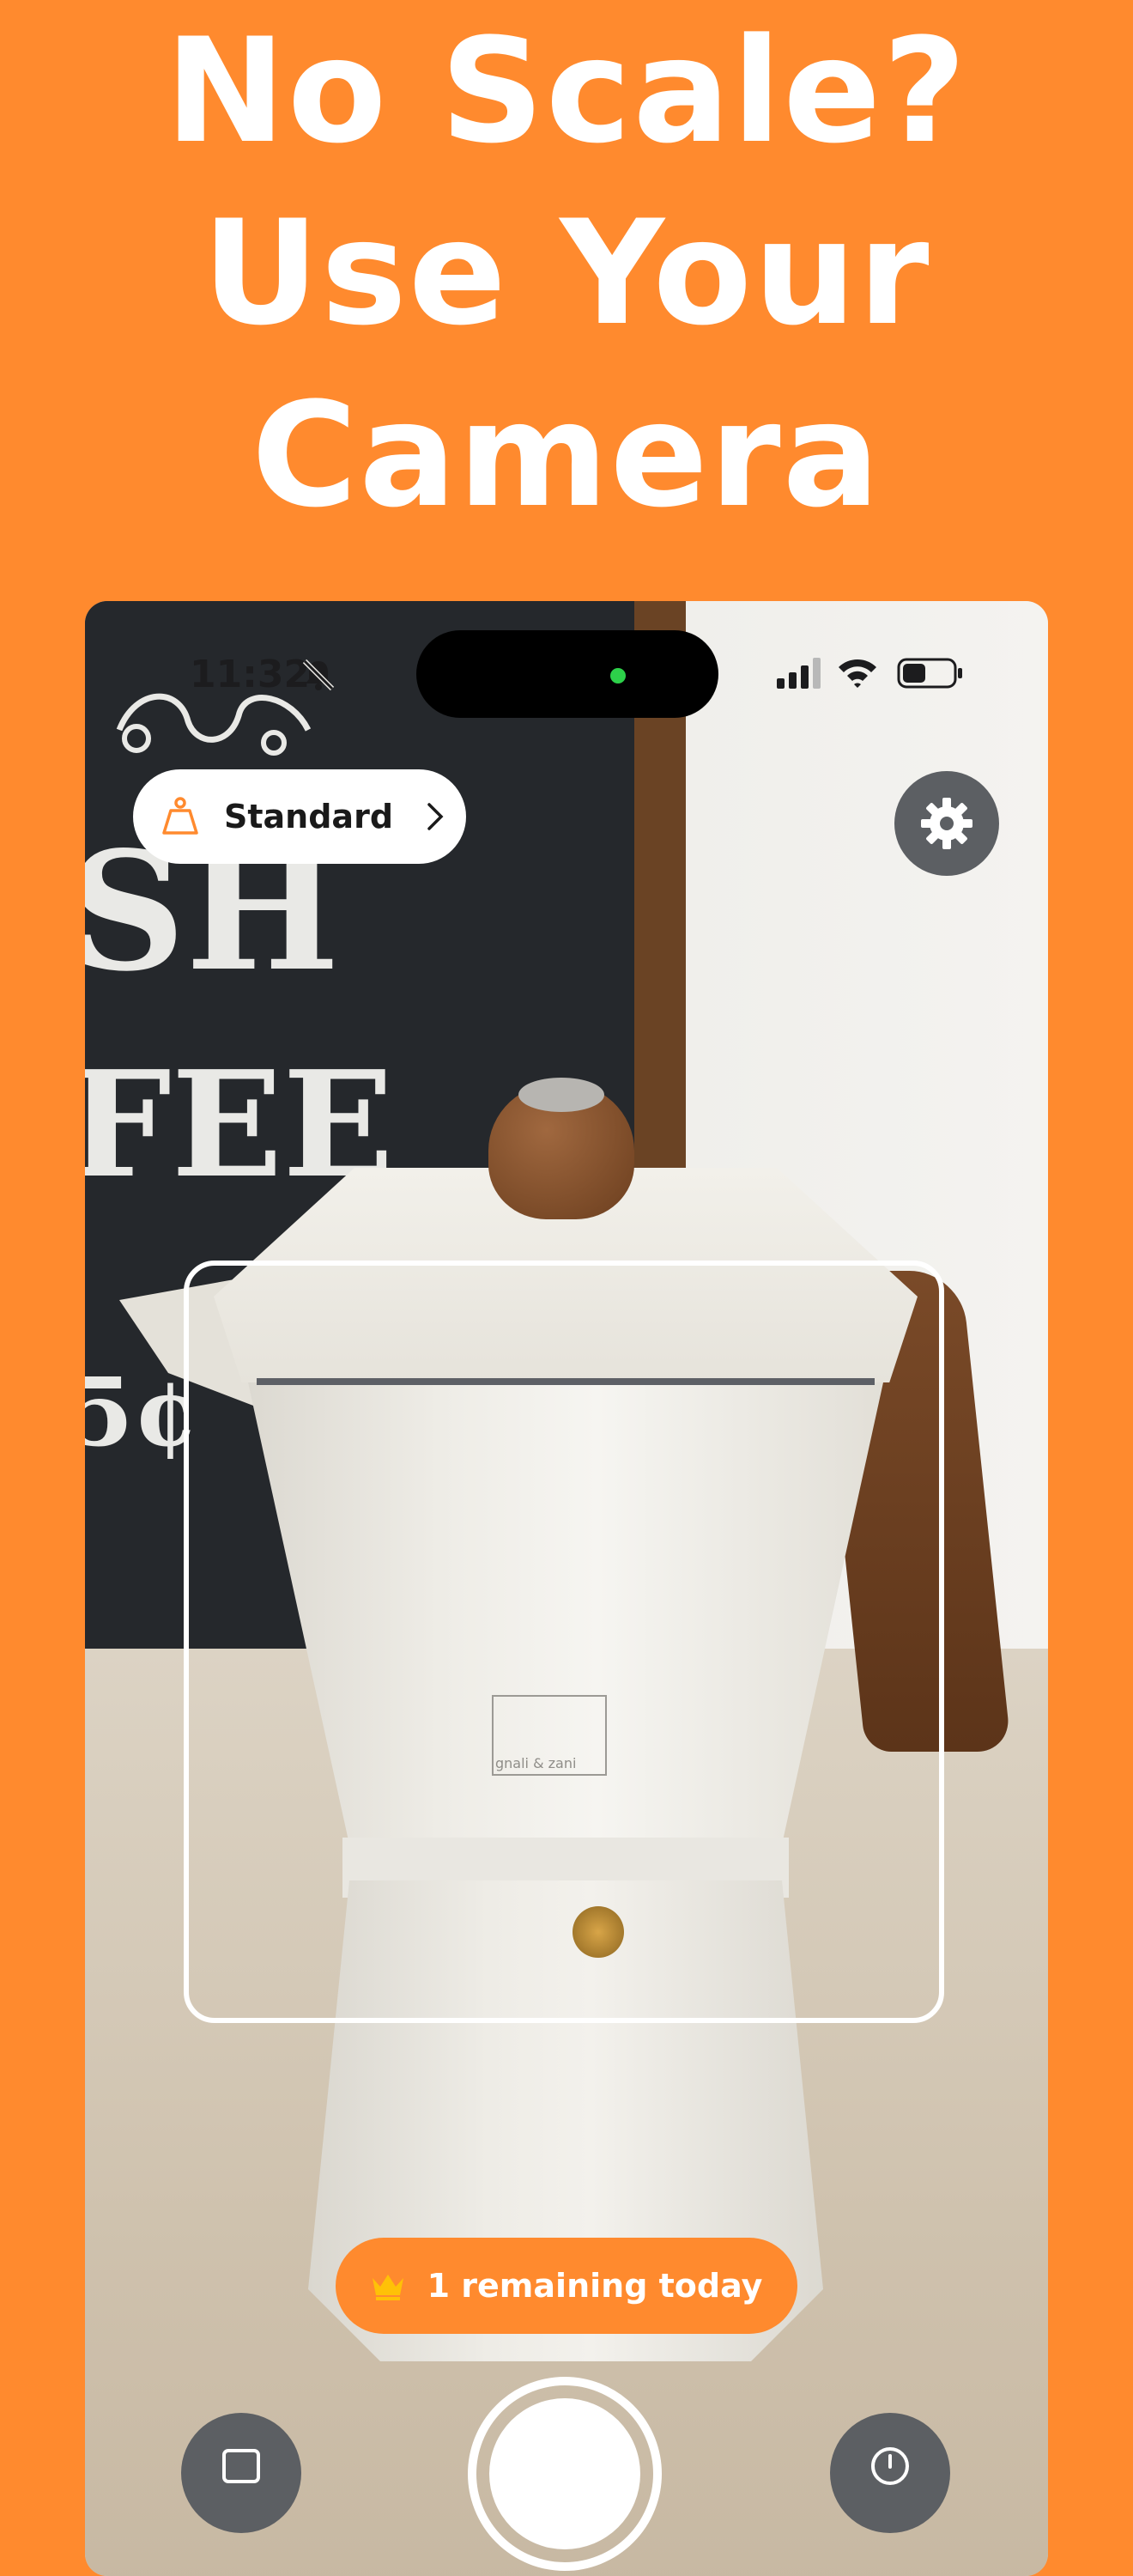 The image size is (1133, 2576). Describe the element at coordinates (241, 2466) in the screenshot. I see `gallery-icon` at that location.